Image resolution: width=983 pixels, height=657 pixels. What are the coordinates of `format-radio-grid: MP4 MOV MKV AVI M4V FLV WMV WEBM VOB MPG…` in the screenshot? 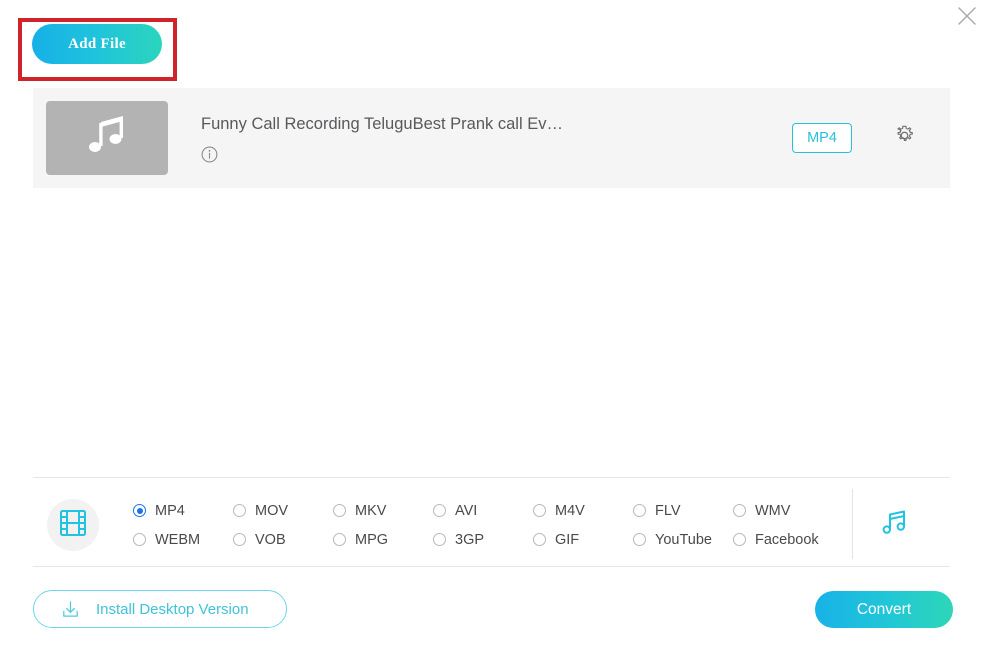 It's located at (483, 525).